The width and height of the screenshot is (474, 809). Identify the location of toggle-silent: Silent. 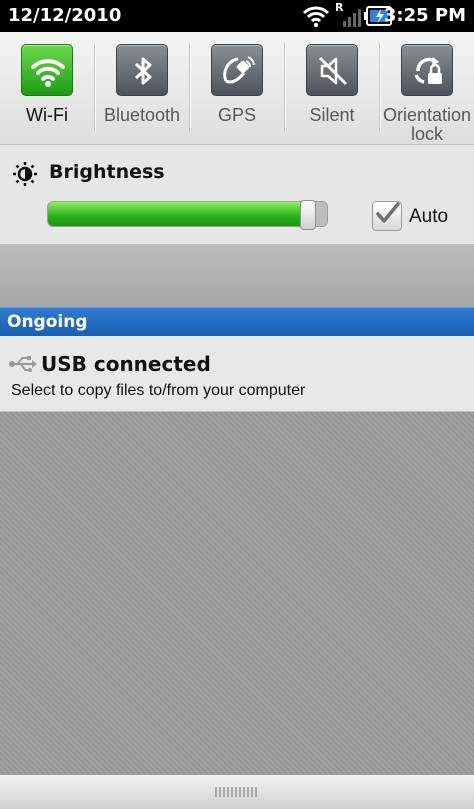
(332, 88).